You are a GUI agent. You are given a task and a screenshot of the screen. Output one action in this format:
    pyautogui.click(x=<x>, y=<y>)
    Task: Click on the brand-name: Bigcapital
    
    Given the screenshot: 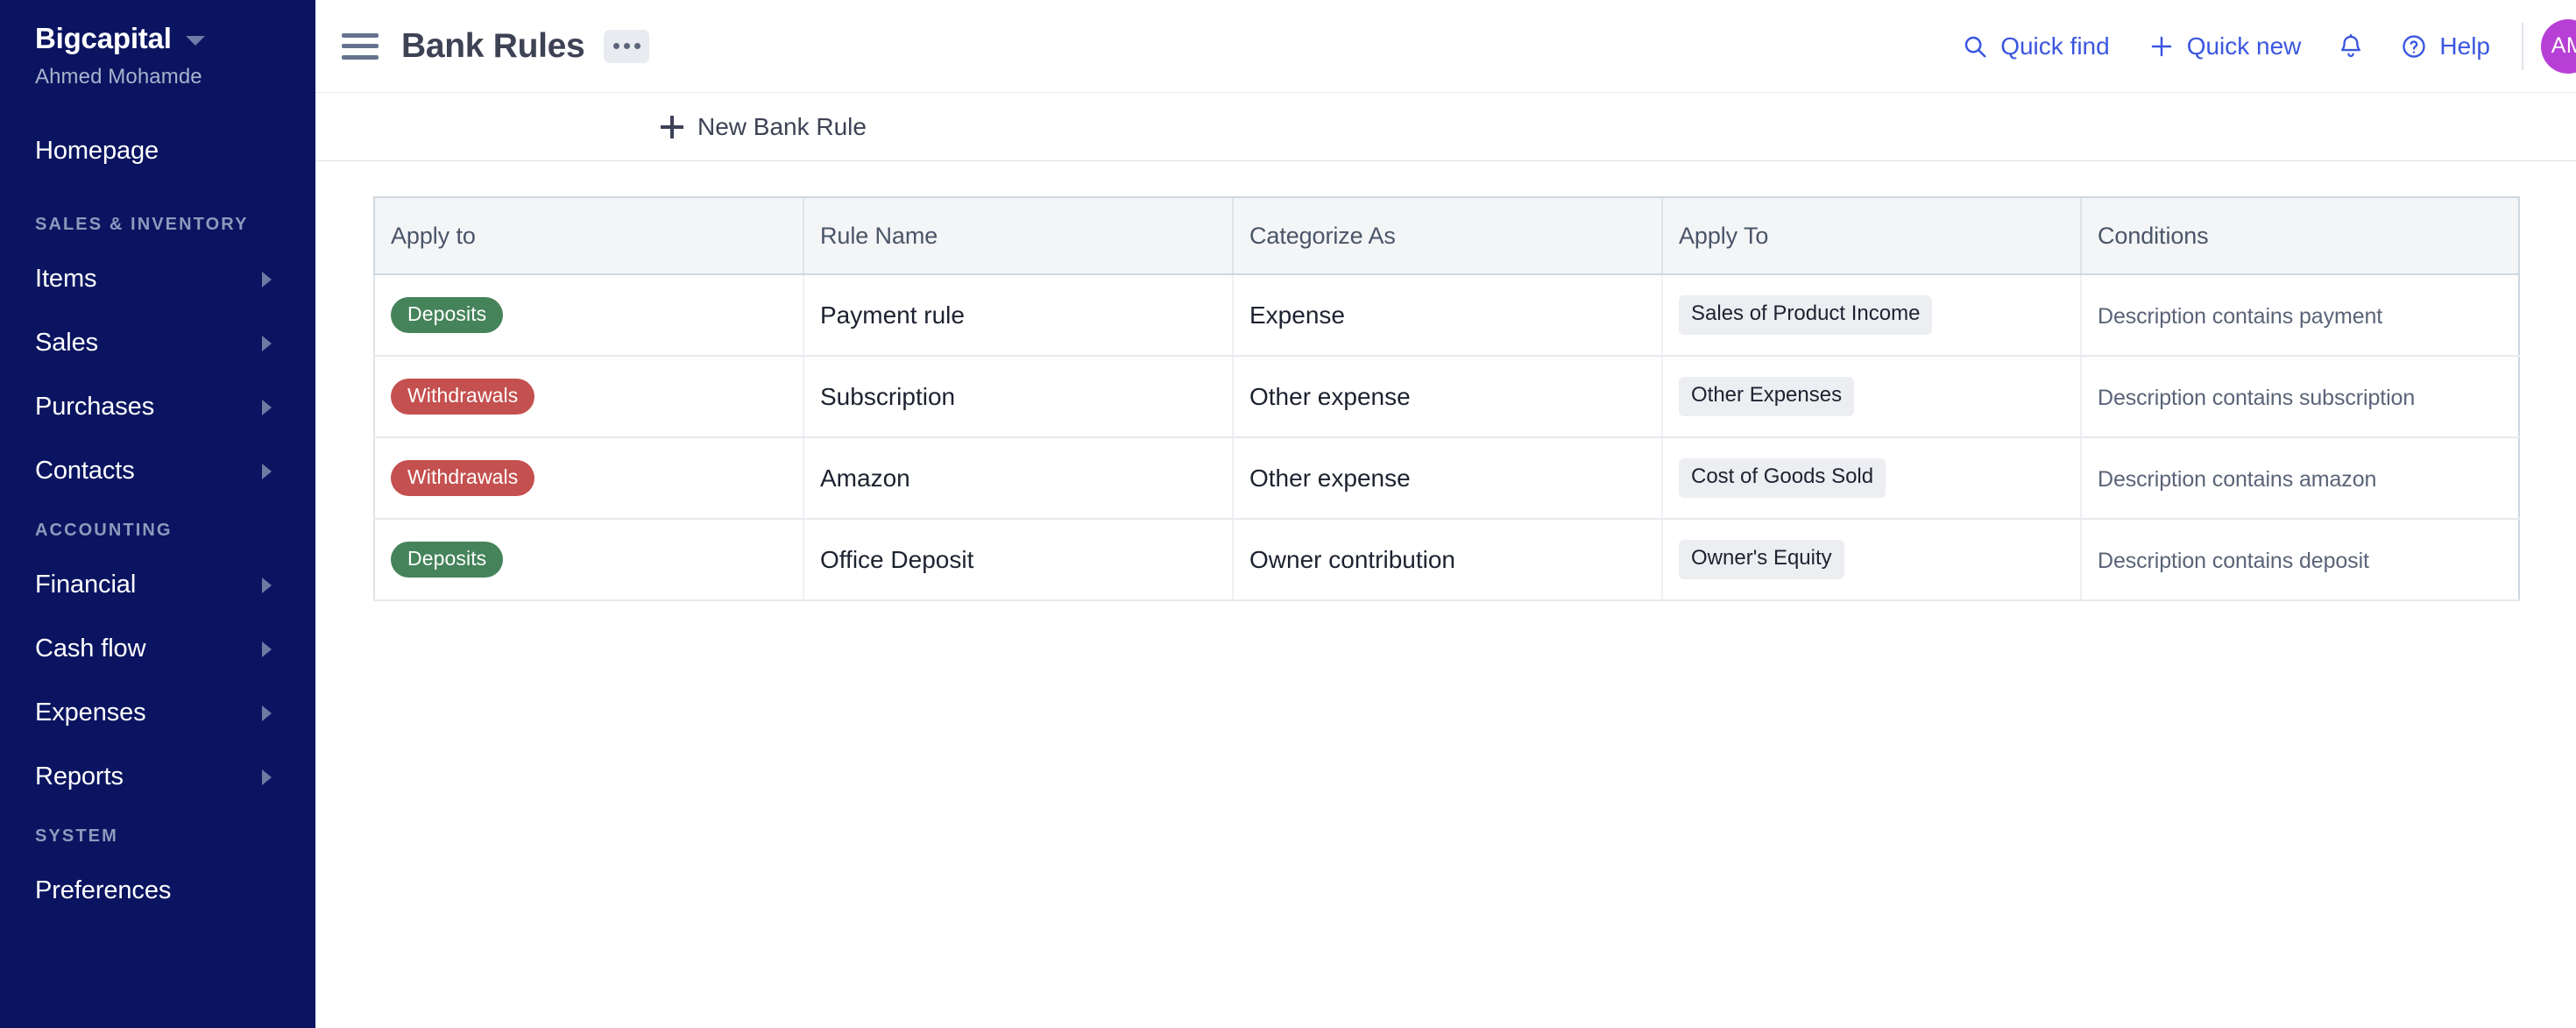 What is the action you would take?
    pyautogui.click(x=103, y=38)
    